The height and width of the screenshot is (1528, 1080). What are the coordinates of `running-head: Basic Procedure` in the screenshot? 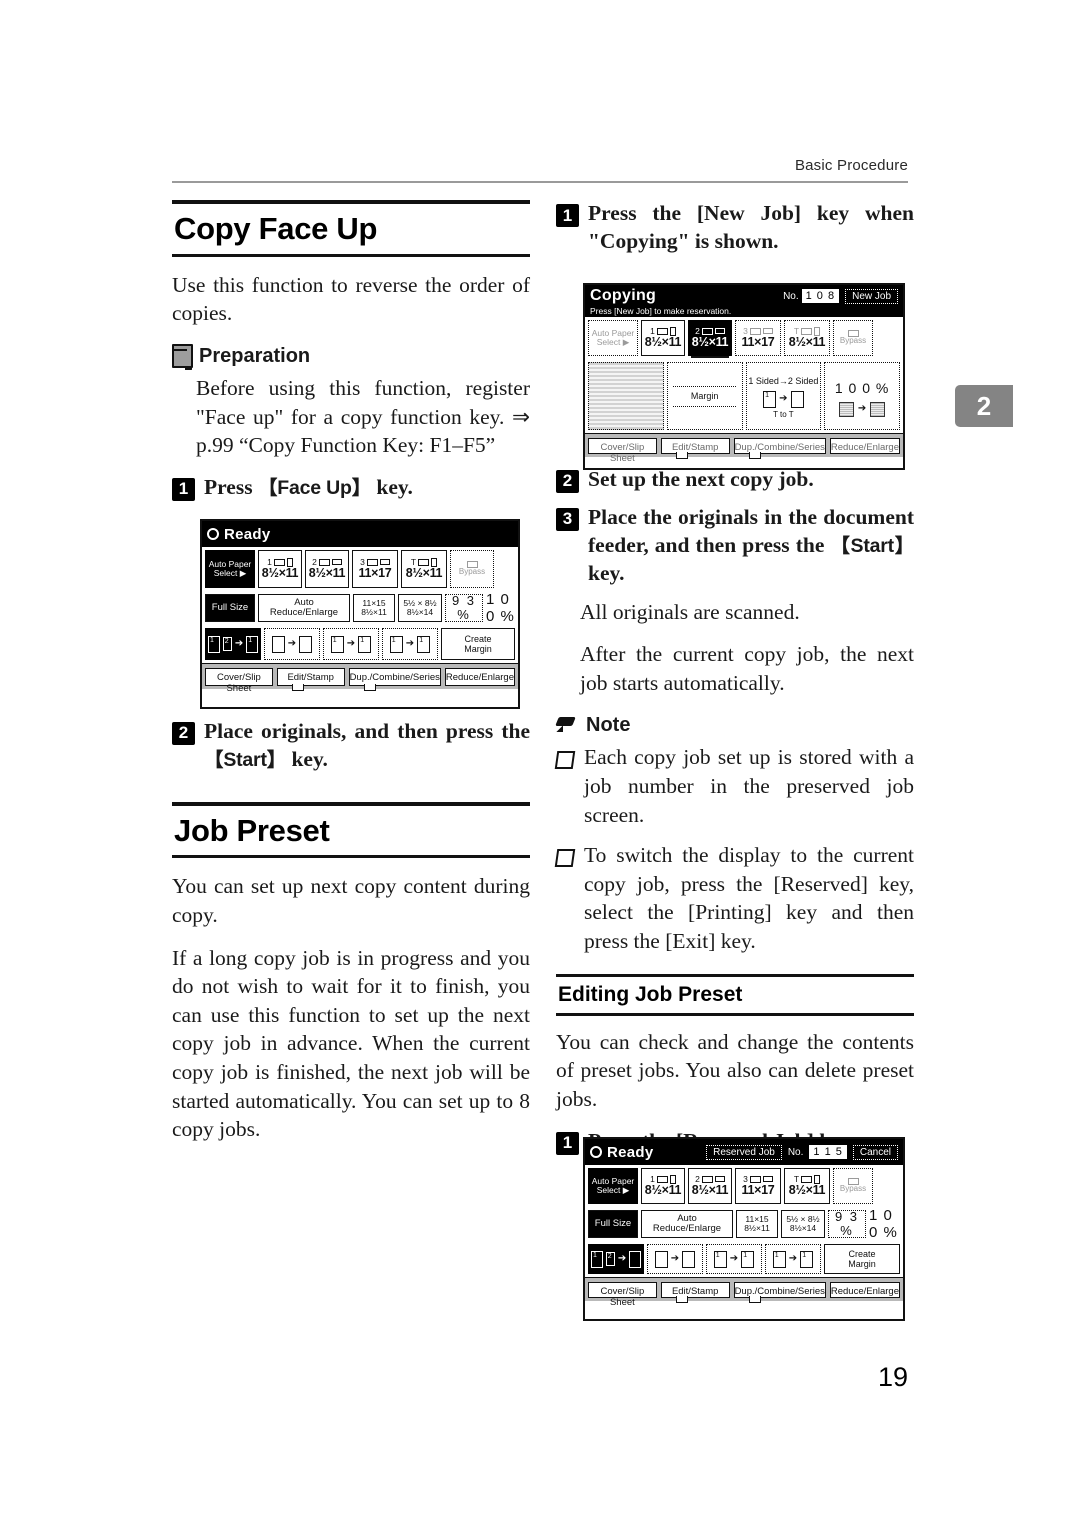 It's located at (851, 165).